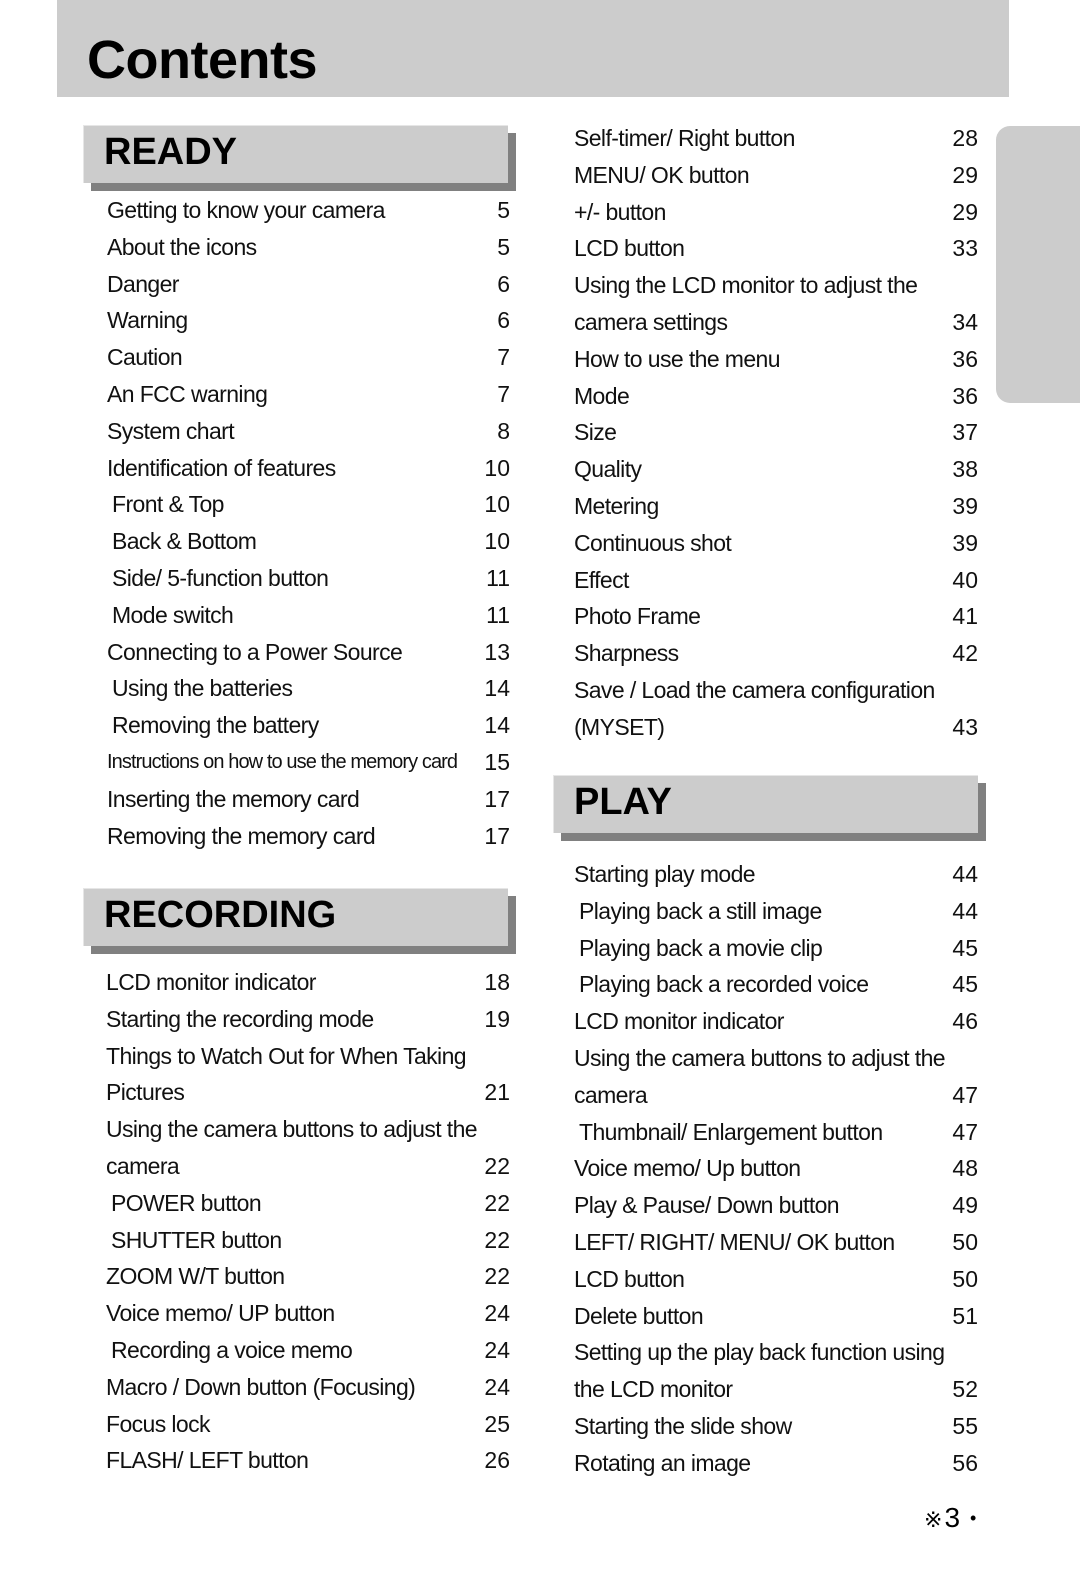 The height and width of the screenshot is (1585, 1080). I want to click on toc-entry: Mode 36, so click(776, 396).